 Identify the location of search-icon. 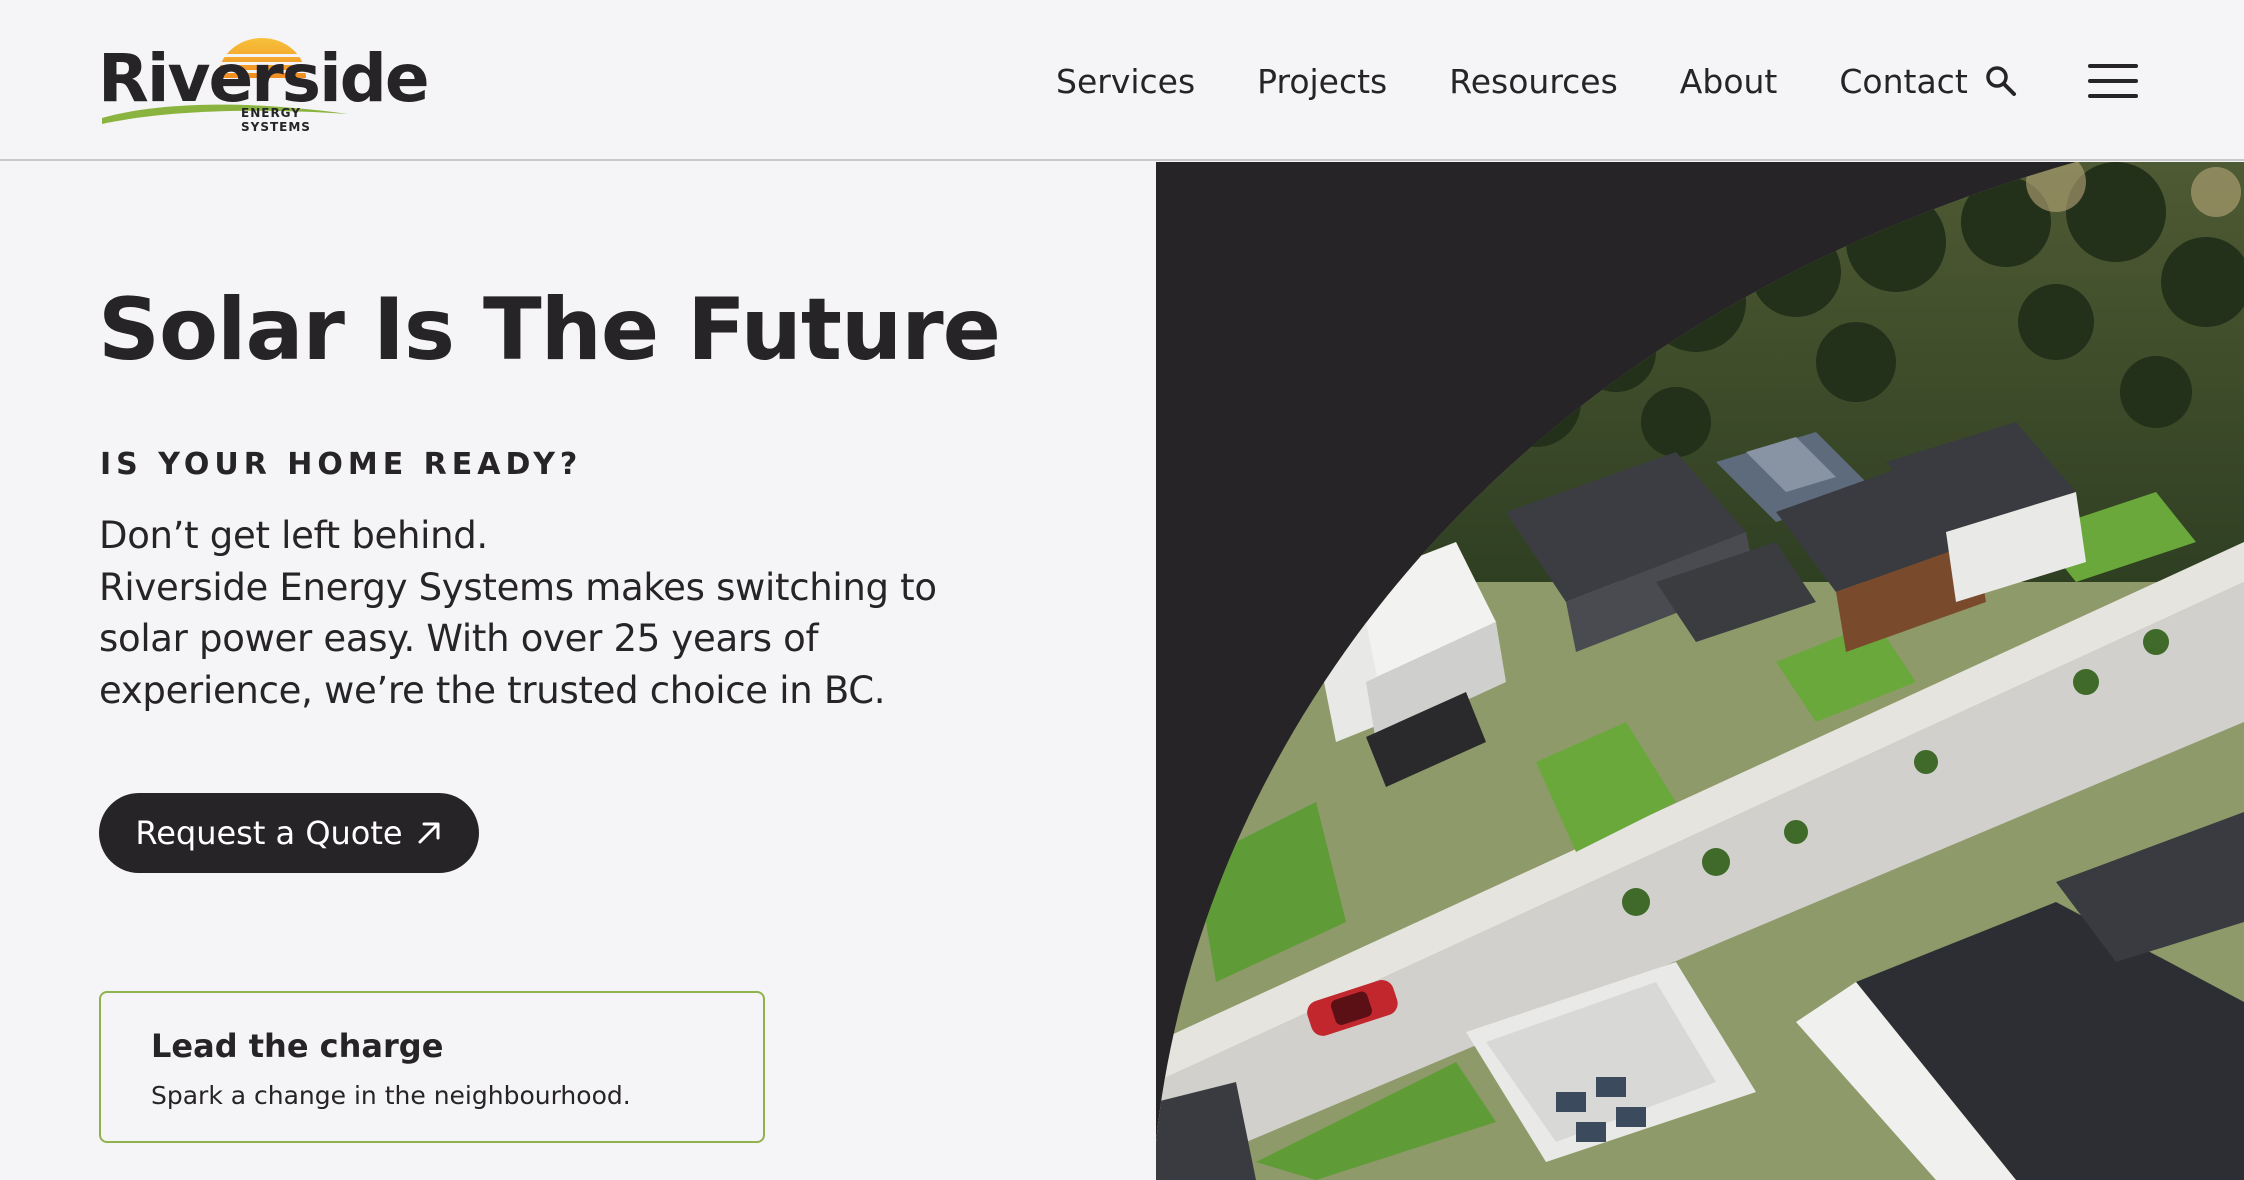
(2001, 81).